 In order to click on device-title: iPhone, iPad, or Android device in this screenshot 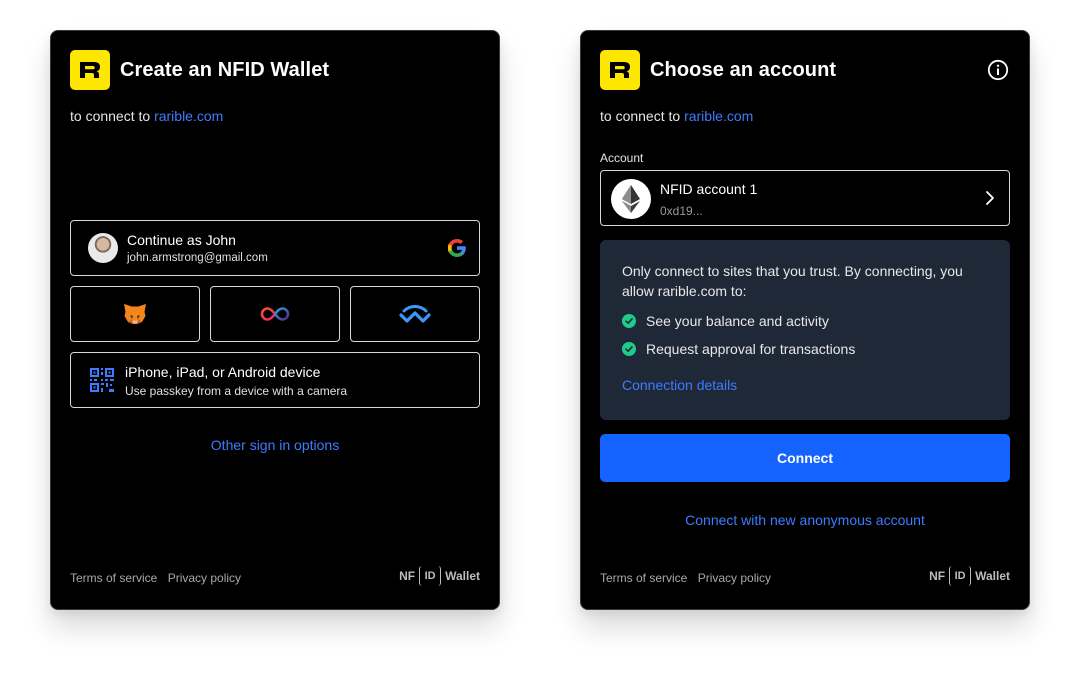, I will do `click(223, 372)`.